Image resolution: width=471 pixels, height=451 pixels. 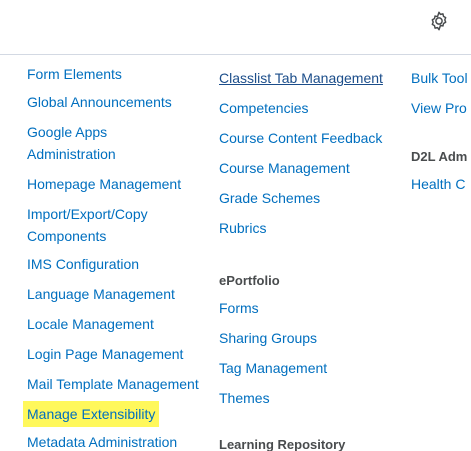 What do you see at coordinates (284, 168) in the screenshot?
I see `link-course-management: Course Management` at bounding box center [284, 168].